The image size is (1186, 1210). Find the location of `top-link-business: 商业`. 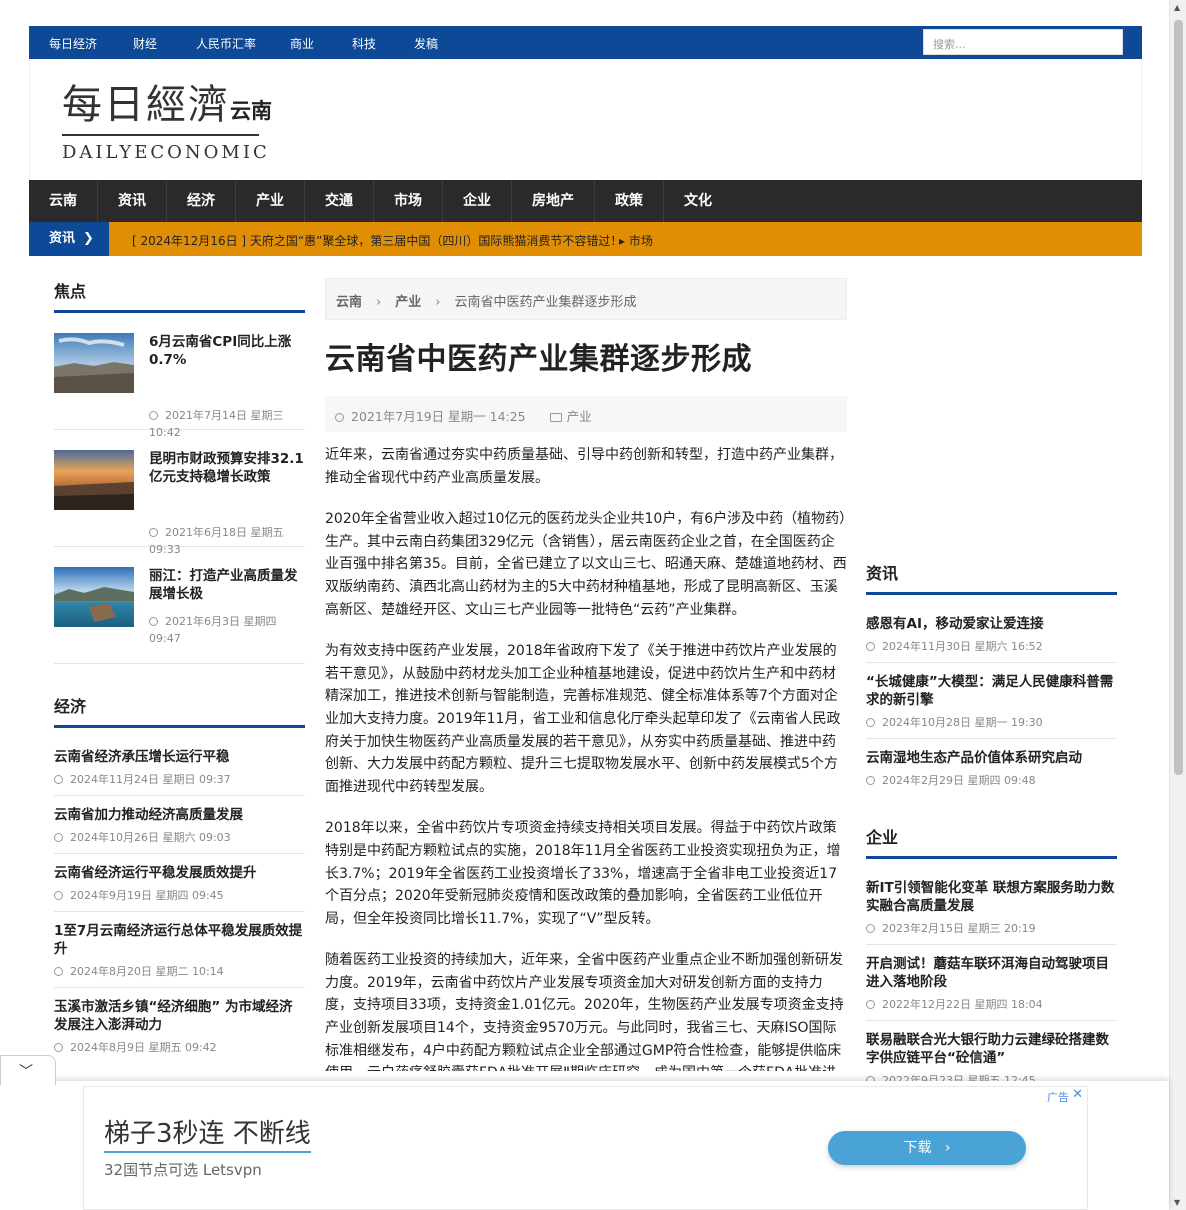

top-link-business: 商业 is located at coordinates (302, 43).